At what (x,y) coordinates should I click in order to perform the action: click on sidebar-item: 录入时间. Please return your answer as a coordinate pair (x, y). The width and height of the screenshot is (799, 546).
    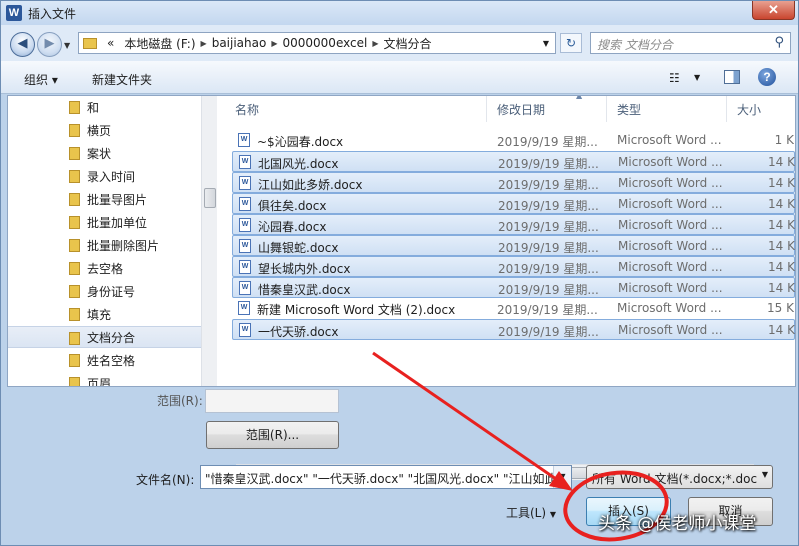
    Looking at the image, I should click on (104, 176).